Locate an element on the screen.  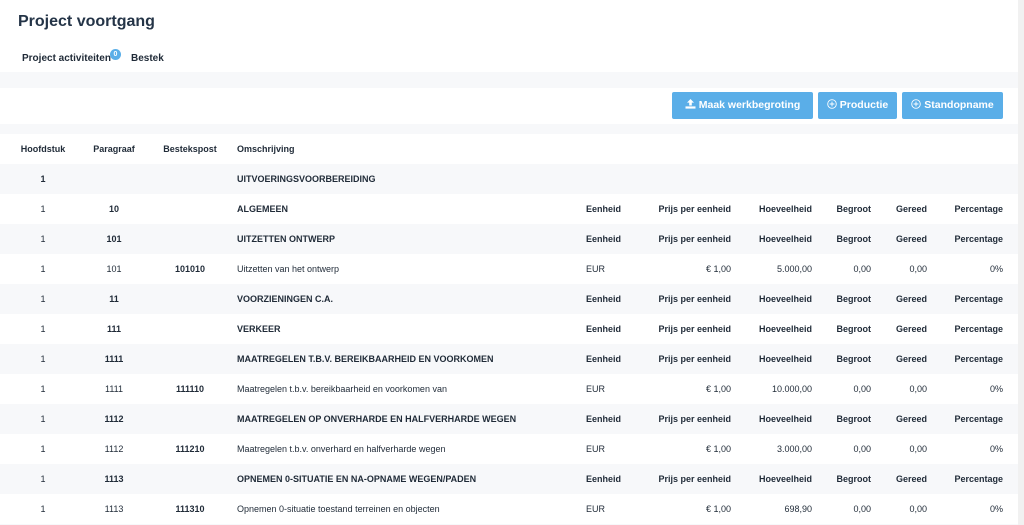
cell-paragraaf: 1112 is located at coordinates (114, 419).